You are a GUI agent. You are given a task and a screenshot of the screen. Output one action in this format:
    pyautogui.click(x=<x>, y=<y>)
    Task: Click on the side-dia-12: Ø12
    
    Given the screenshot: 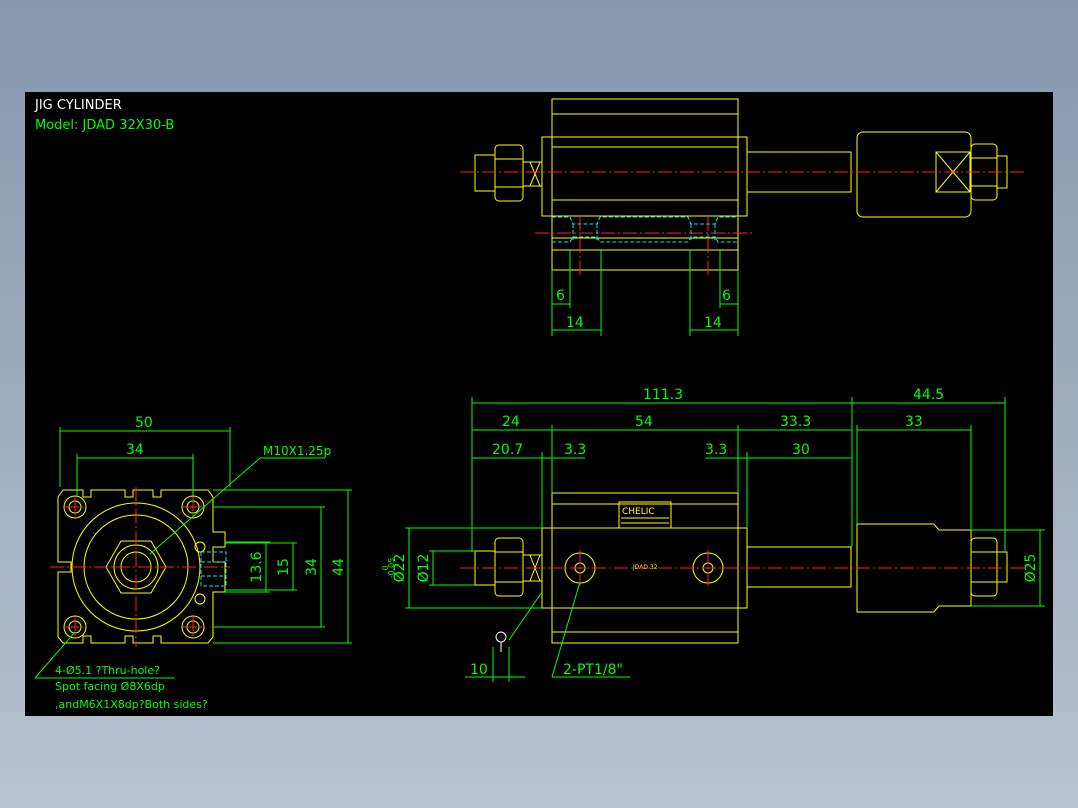 What is the action you would take?
    pyautogui.click(x=424, y=568)
    